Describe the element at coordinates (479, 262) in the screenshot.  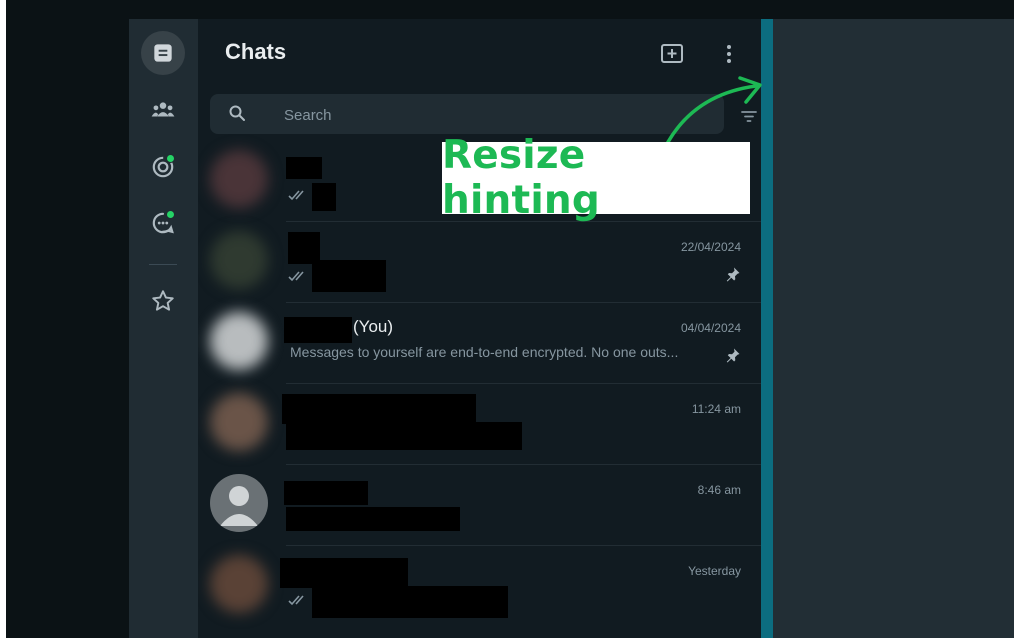
I see `chat-row: 22/04/2024` at that location.